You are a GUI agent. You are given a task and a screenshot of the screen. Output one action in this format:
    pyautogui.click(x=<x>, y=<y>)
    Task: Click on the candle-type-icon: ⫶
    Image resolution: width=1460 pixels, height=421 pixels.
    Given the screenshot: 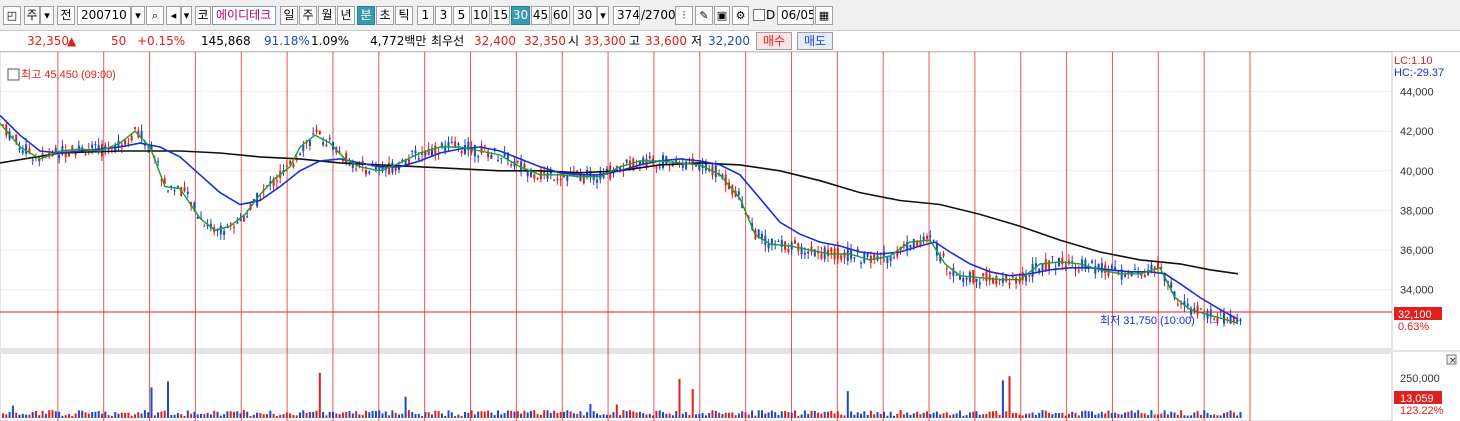 What is the action you would take?
    pyautogui.click(x=684, y=15)
    